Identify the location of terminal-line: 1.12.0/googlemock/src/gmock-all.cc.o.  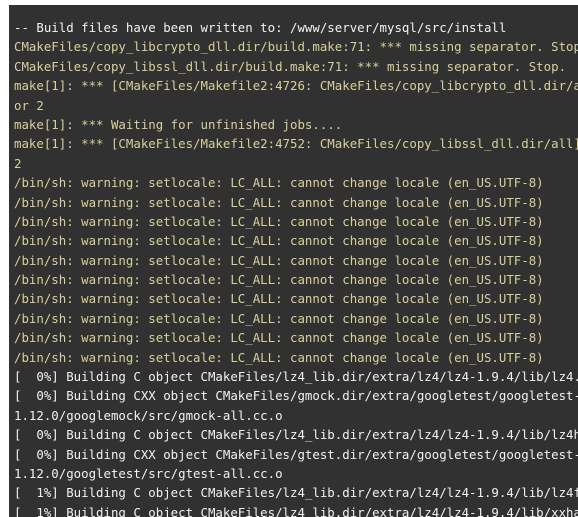
(148, 415).